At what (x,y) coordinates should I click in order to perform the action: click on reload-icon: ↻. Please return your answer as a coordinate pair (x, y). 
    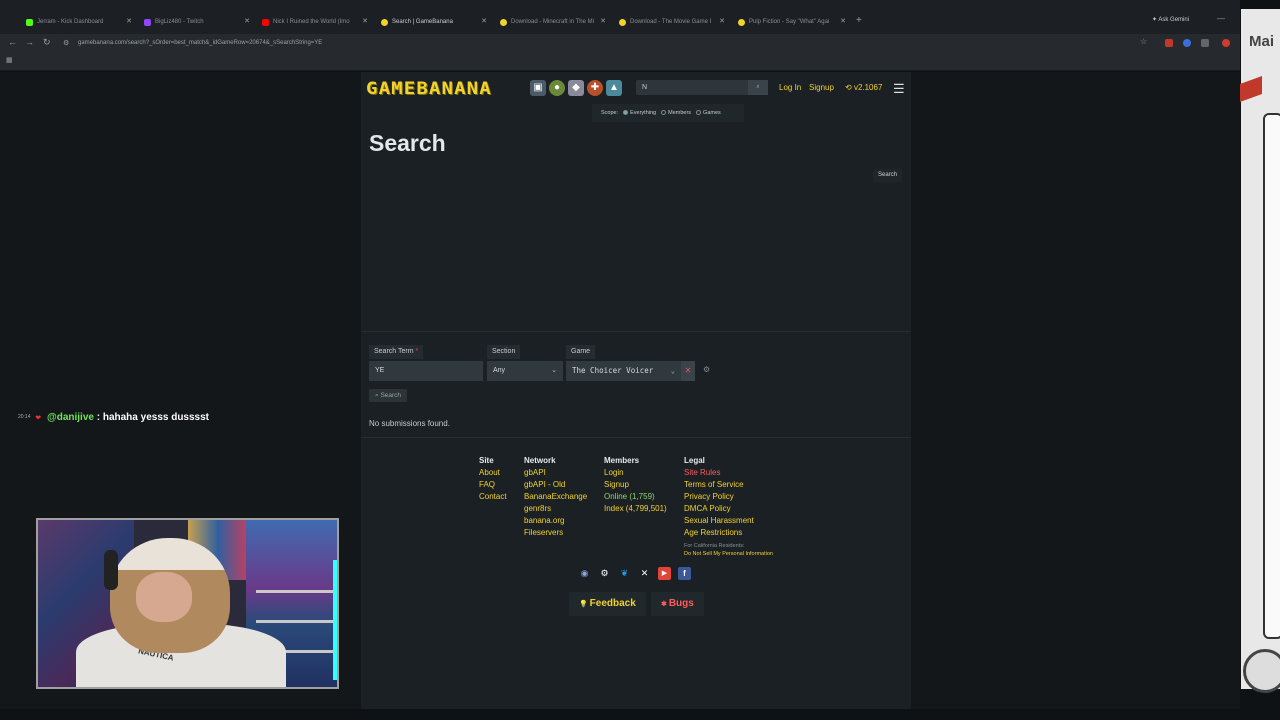
    Looking at the image, I should click on (47, 42).